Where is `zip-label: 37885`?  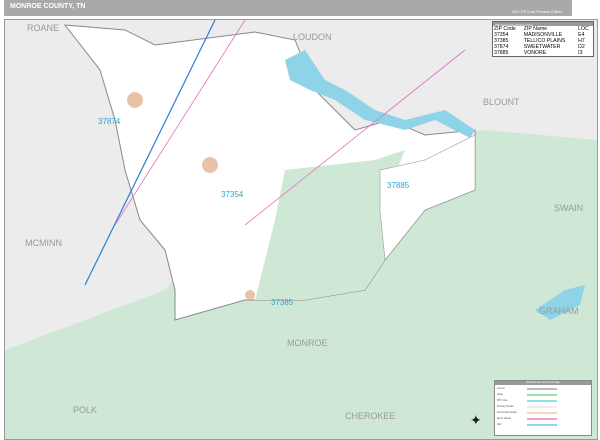
zip-label: 37885 is located at coordinates (398, 185).